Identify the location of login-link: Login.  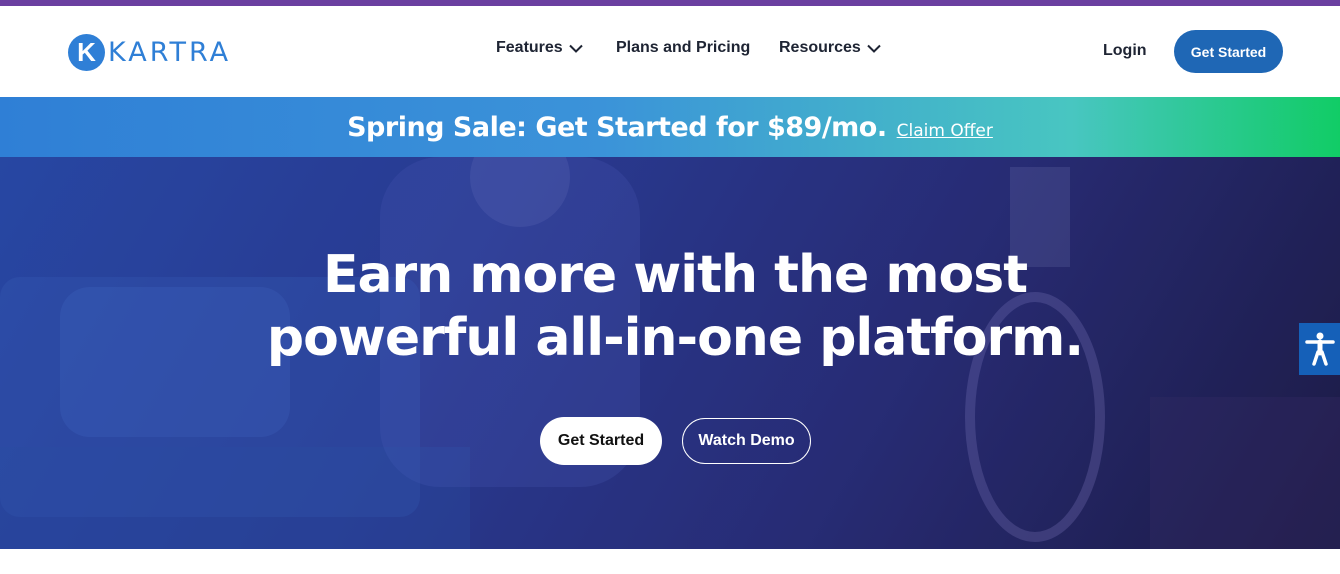
(1125, 51).